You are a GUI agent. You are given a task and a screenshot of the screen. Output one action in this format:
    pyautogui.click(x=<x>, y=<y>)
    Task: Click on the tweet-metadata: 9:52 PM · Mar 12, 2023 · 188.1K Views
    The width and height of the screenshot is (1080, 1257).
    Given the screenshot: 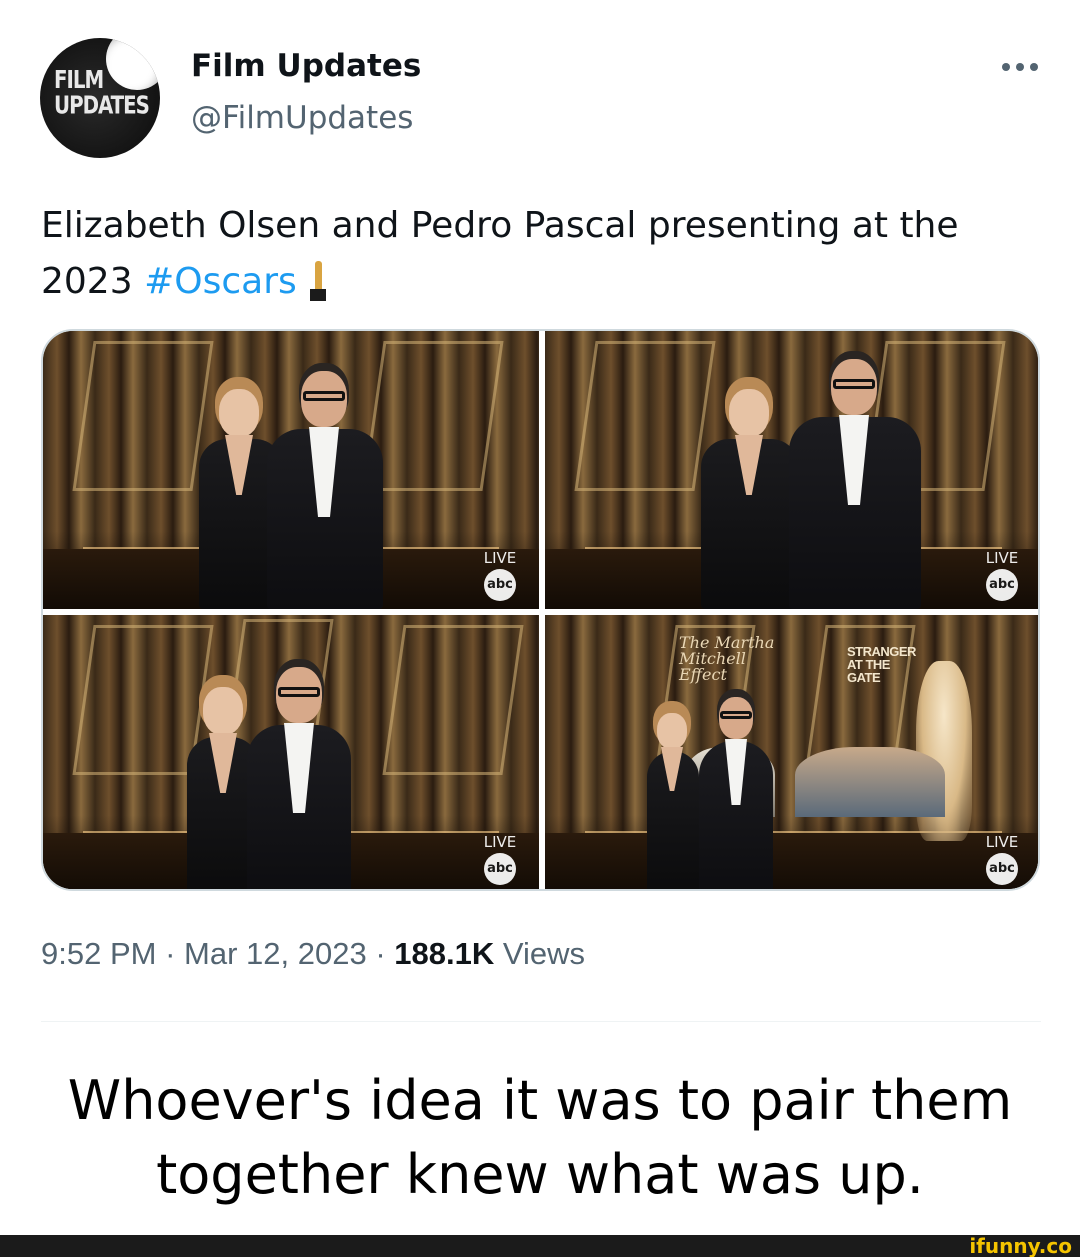 What is the action you would take?
    pyautogui.click(x=313, y=954)
    